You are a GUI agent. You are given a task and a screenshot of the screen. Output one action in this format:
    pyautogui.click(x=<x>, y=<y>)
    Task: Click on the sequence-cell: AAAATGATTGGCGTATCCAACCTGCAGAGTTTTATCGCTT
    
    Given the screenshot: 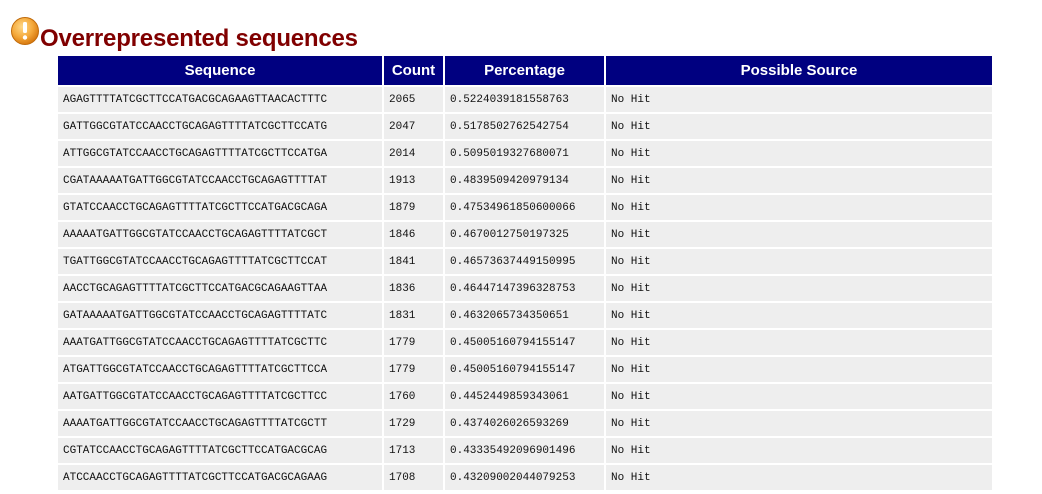 What is the action you would take?
    pyautogui.click(x=220, y=423)
    